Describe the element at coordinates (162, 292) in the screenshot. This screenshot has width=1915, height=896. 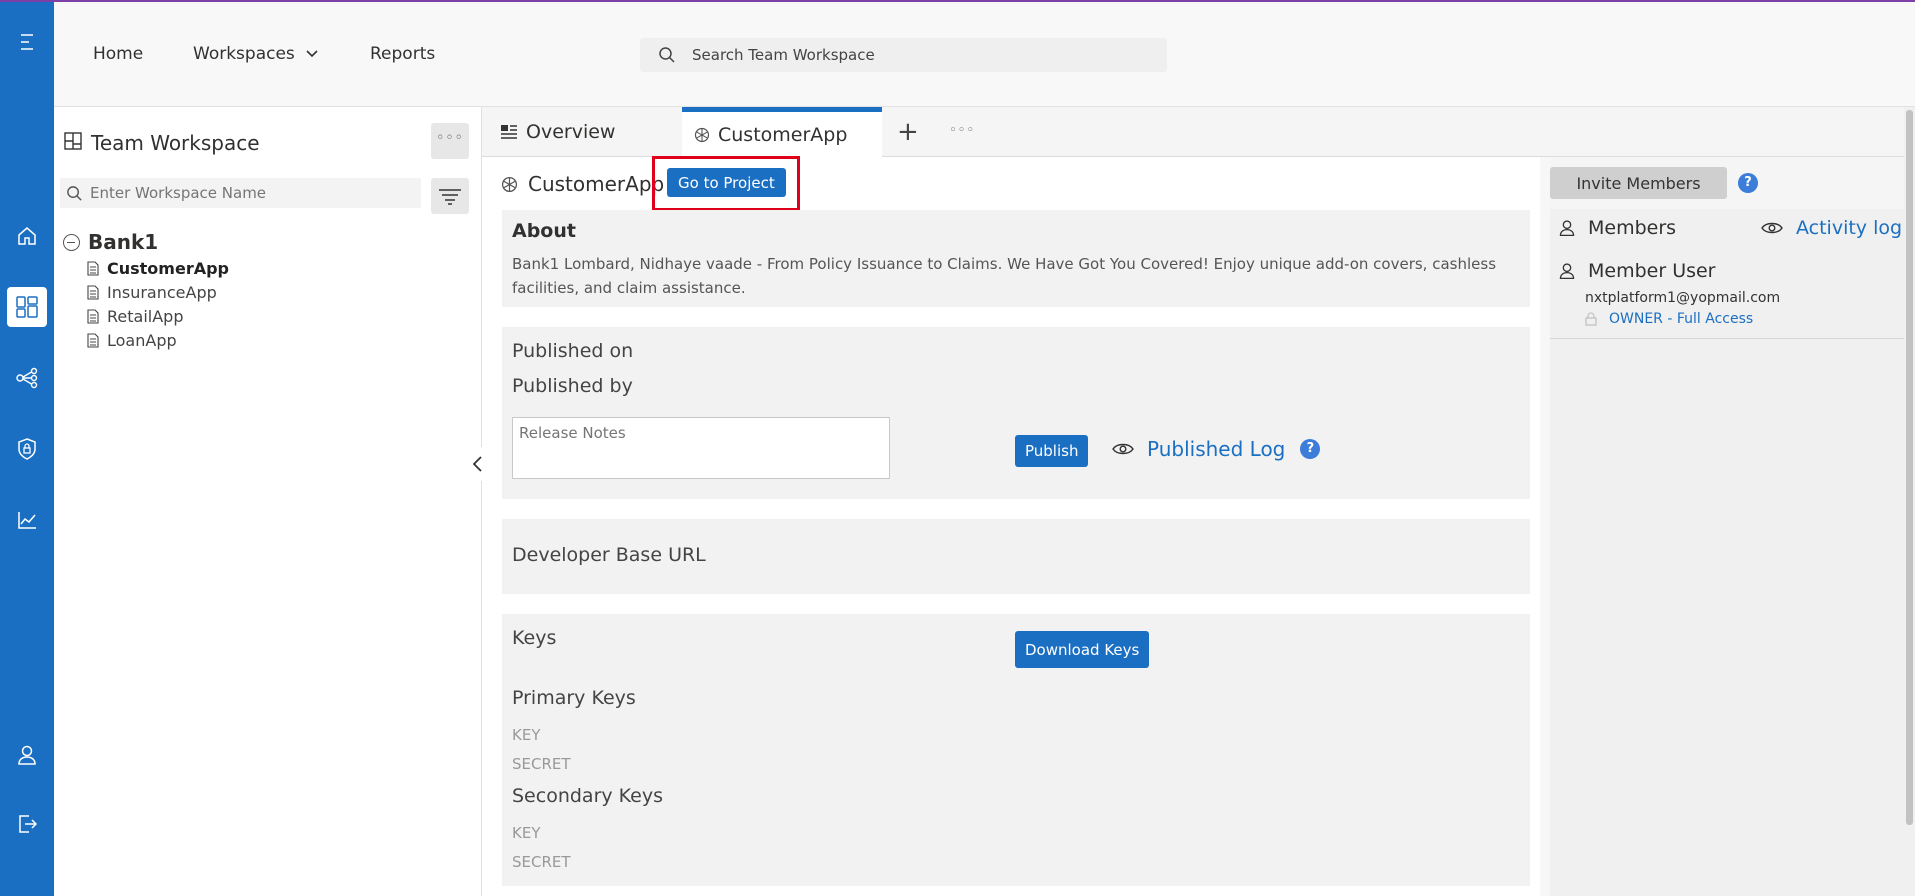
I see `tree-item-label: InsuranceApp` at that location.